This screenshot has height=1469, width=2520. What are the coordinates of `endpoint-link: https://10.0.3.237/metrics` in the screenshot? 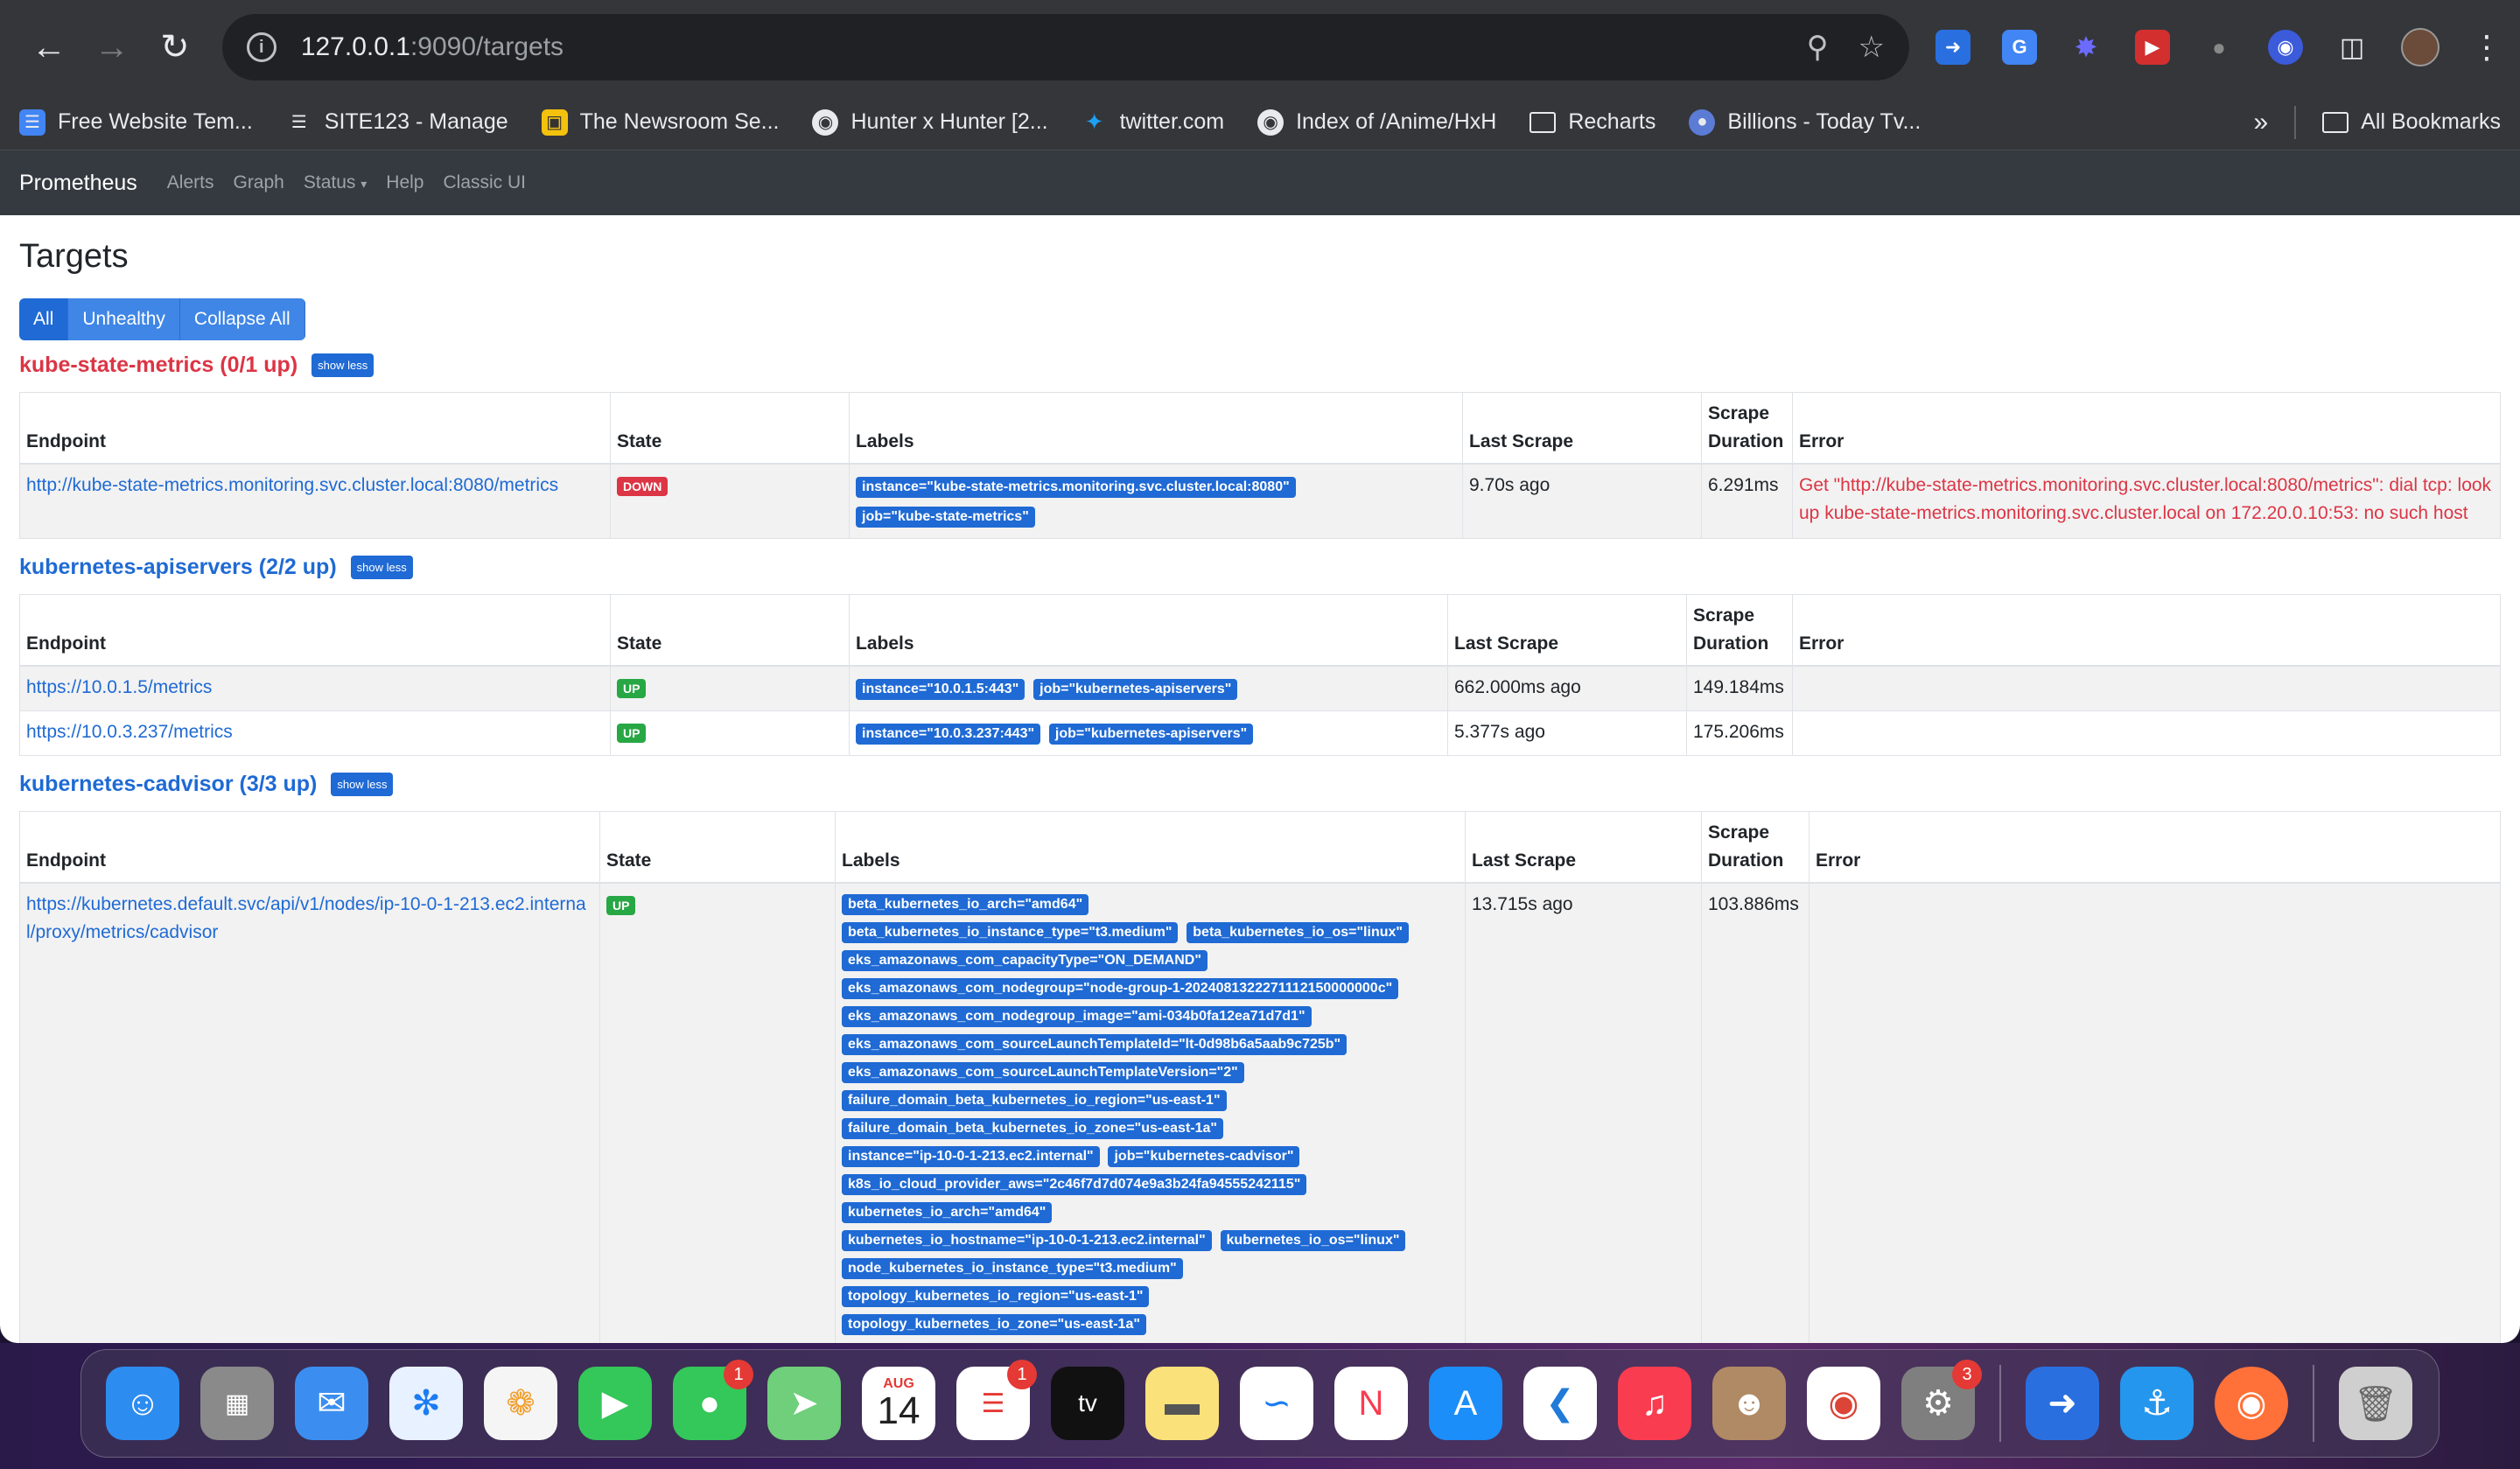 It's located at (129, 732).